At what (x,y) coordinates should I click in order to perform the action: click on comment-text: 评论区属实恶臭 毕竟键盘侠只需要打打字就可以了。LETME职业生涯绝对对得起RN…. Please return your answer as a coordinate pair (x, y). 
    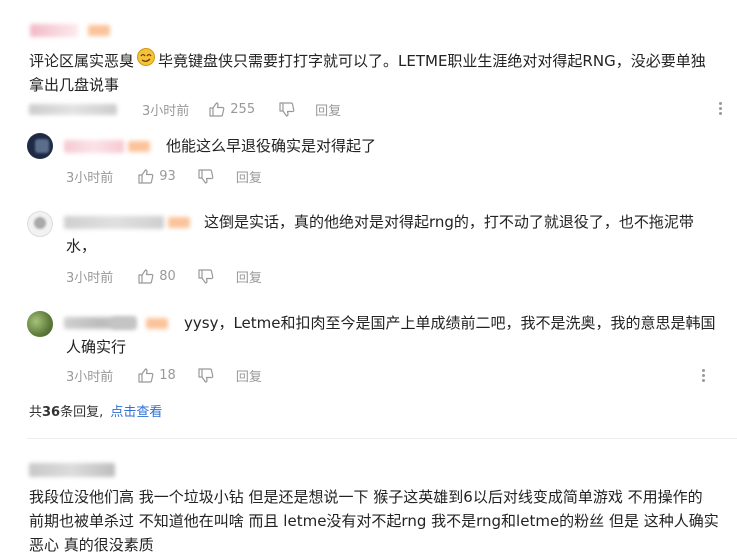
    Looking at the image, I should click on (374, 72).